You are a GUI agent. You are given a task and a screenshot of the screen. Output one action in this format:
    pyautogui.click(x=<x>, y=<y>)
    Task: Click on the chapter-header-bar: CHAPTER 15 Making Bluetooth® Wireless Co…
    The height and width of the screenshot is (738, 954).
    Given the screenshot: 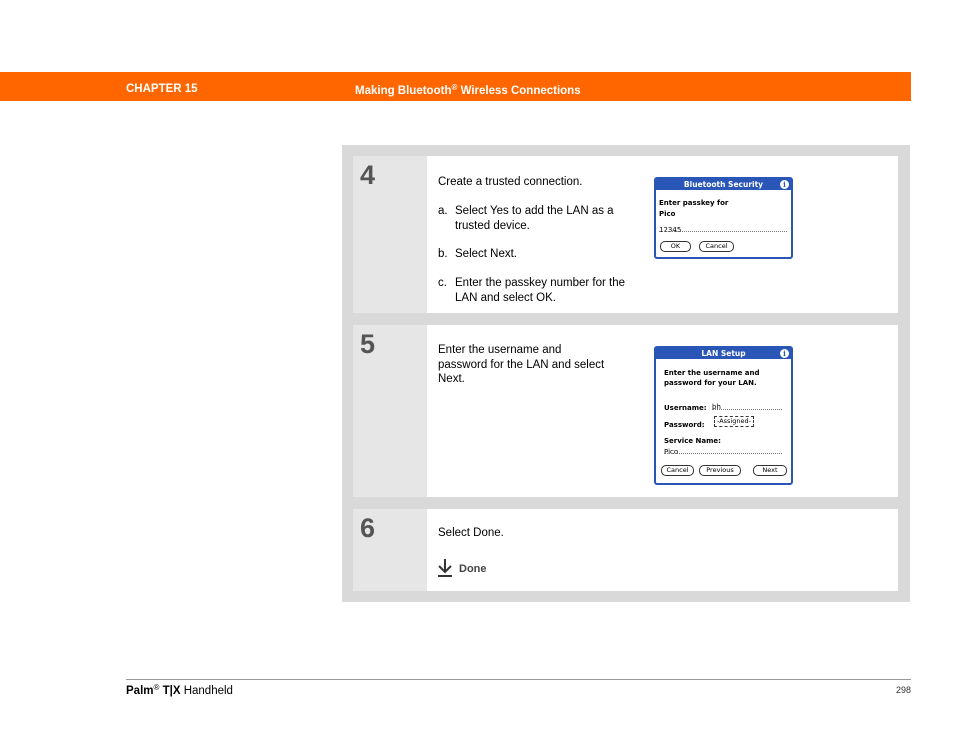 What is the action you would take?
    pyautogui.click(x=455, y=86)
    